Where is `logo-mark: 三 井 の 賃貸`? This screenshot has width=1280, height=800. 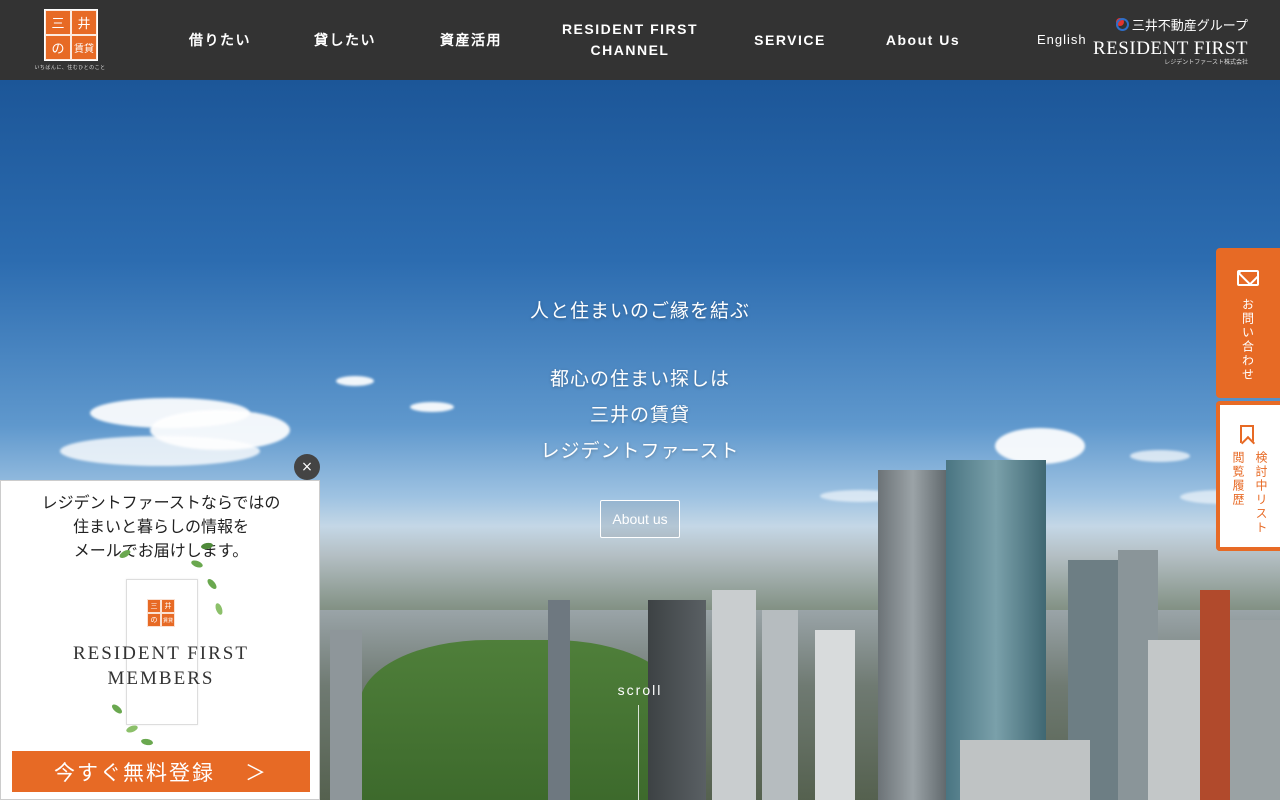 logo-mark: 三 井 の 賃貸 is located at coordinates (71, 35).